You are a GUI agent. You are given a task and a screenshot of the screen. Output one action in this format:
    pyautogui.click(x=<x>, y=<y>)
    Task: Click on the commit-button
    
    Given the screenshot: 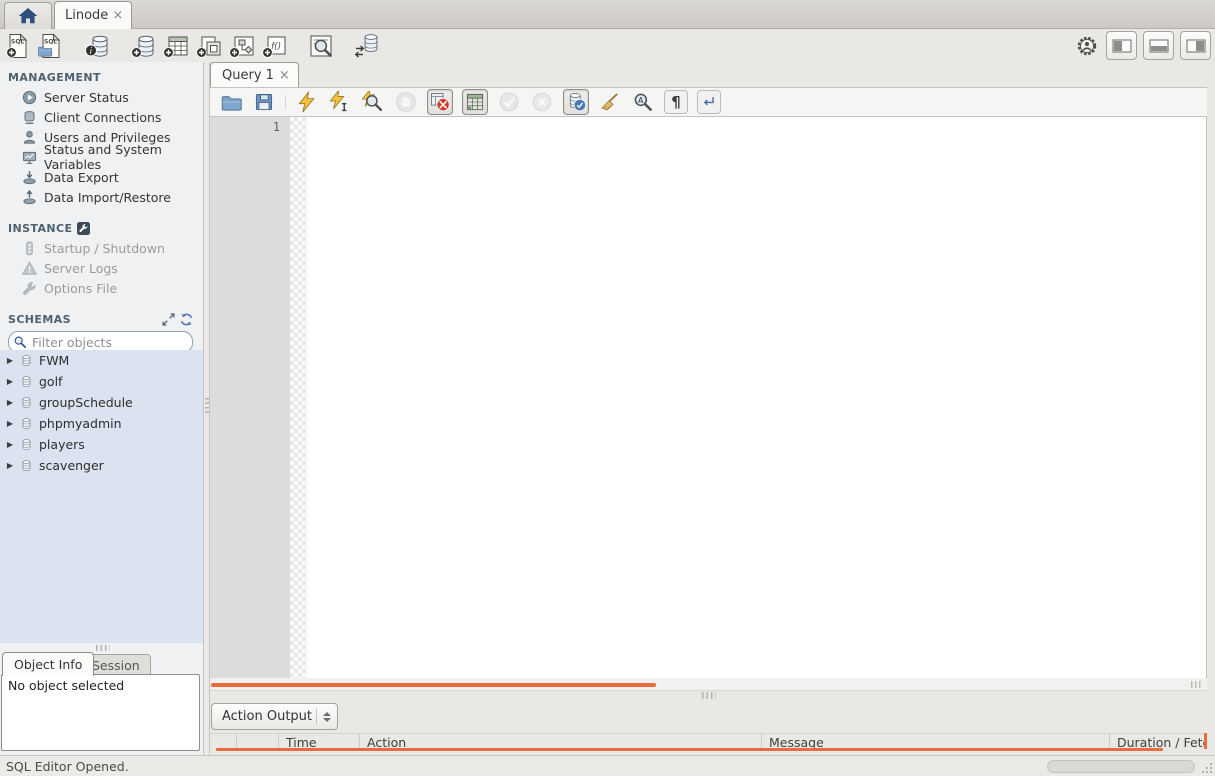 What is the action you would take?
    pyautogui.click(x=509, y=102)
    